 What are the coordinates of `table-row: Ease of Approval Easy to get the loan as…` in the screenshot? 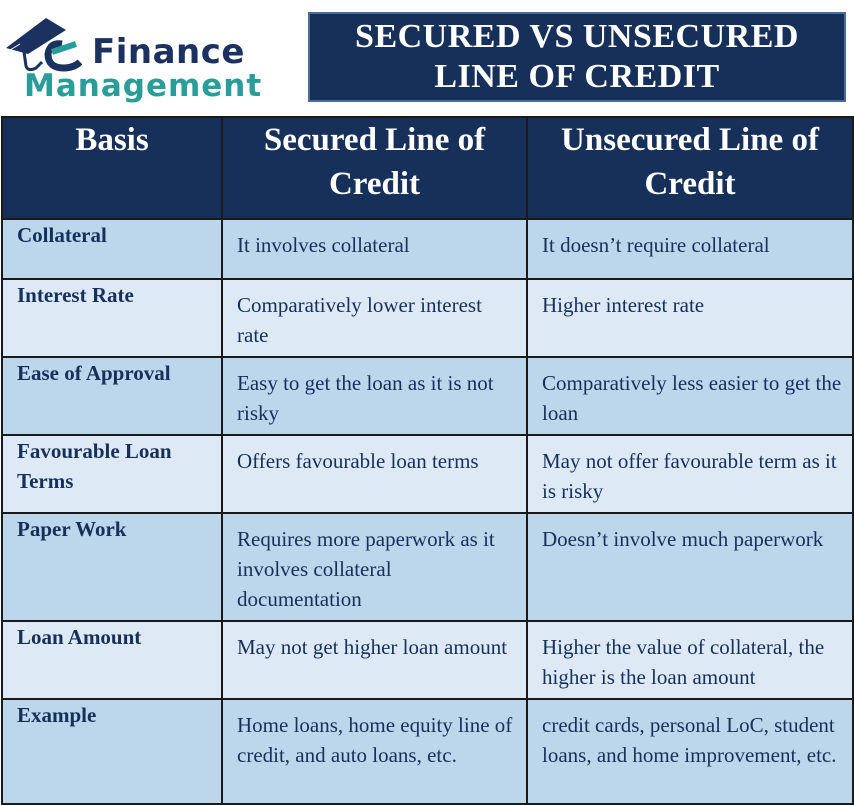 It's located at (427, 396).